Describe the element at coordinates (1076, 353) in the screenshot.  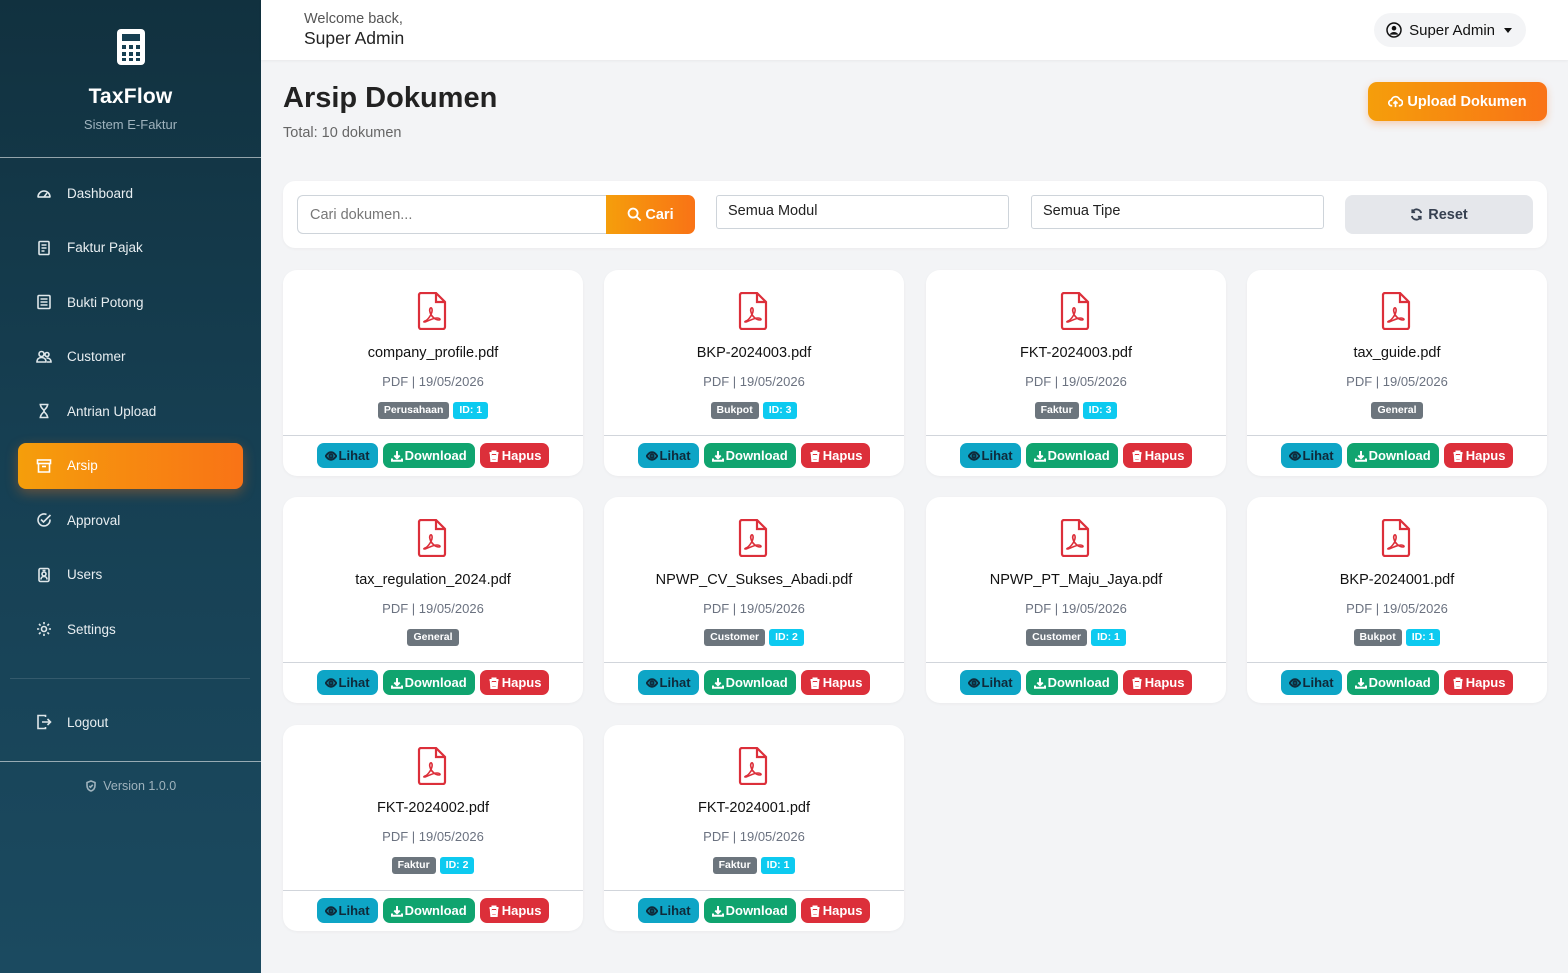
I see `document-name: FKT-2024003.pdf` at that location.